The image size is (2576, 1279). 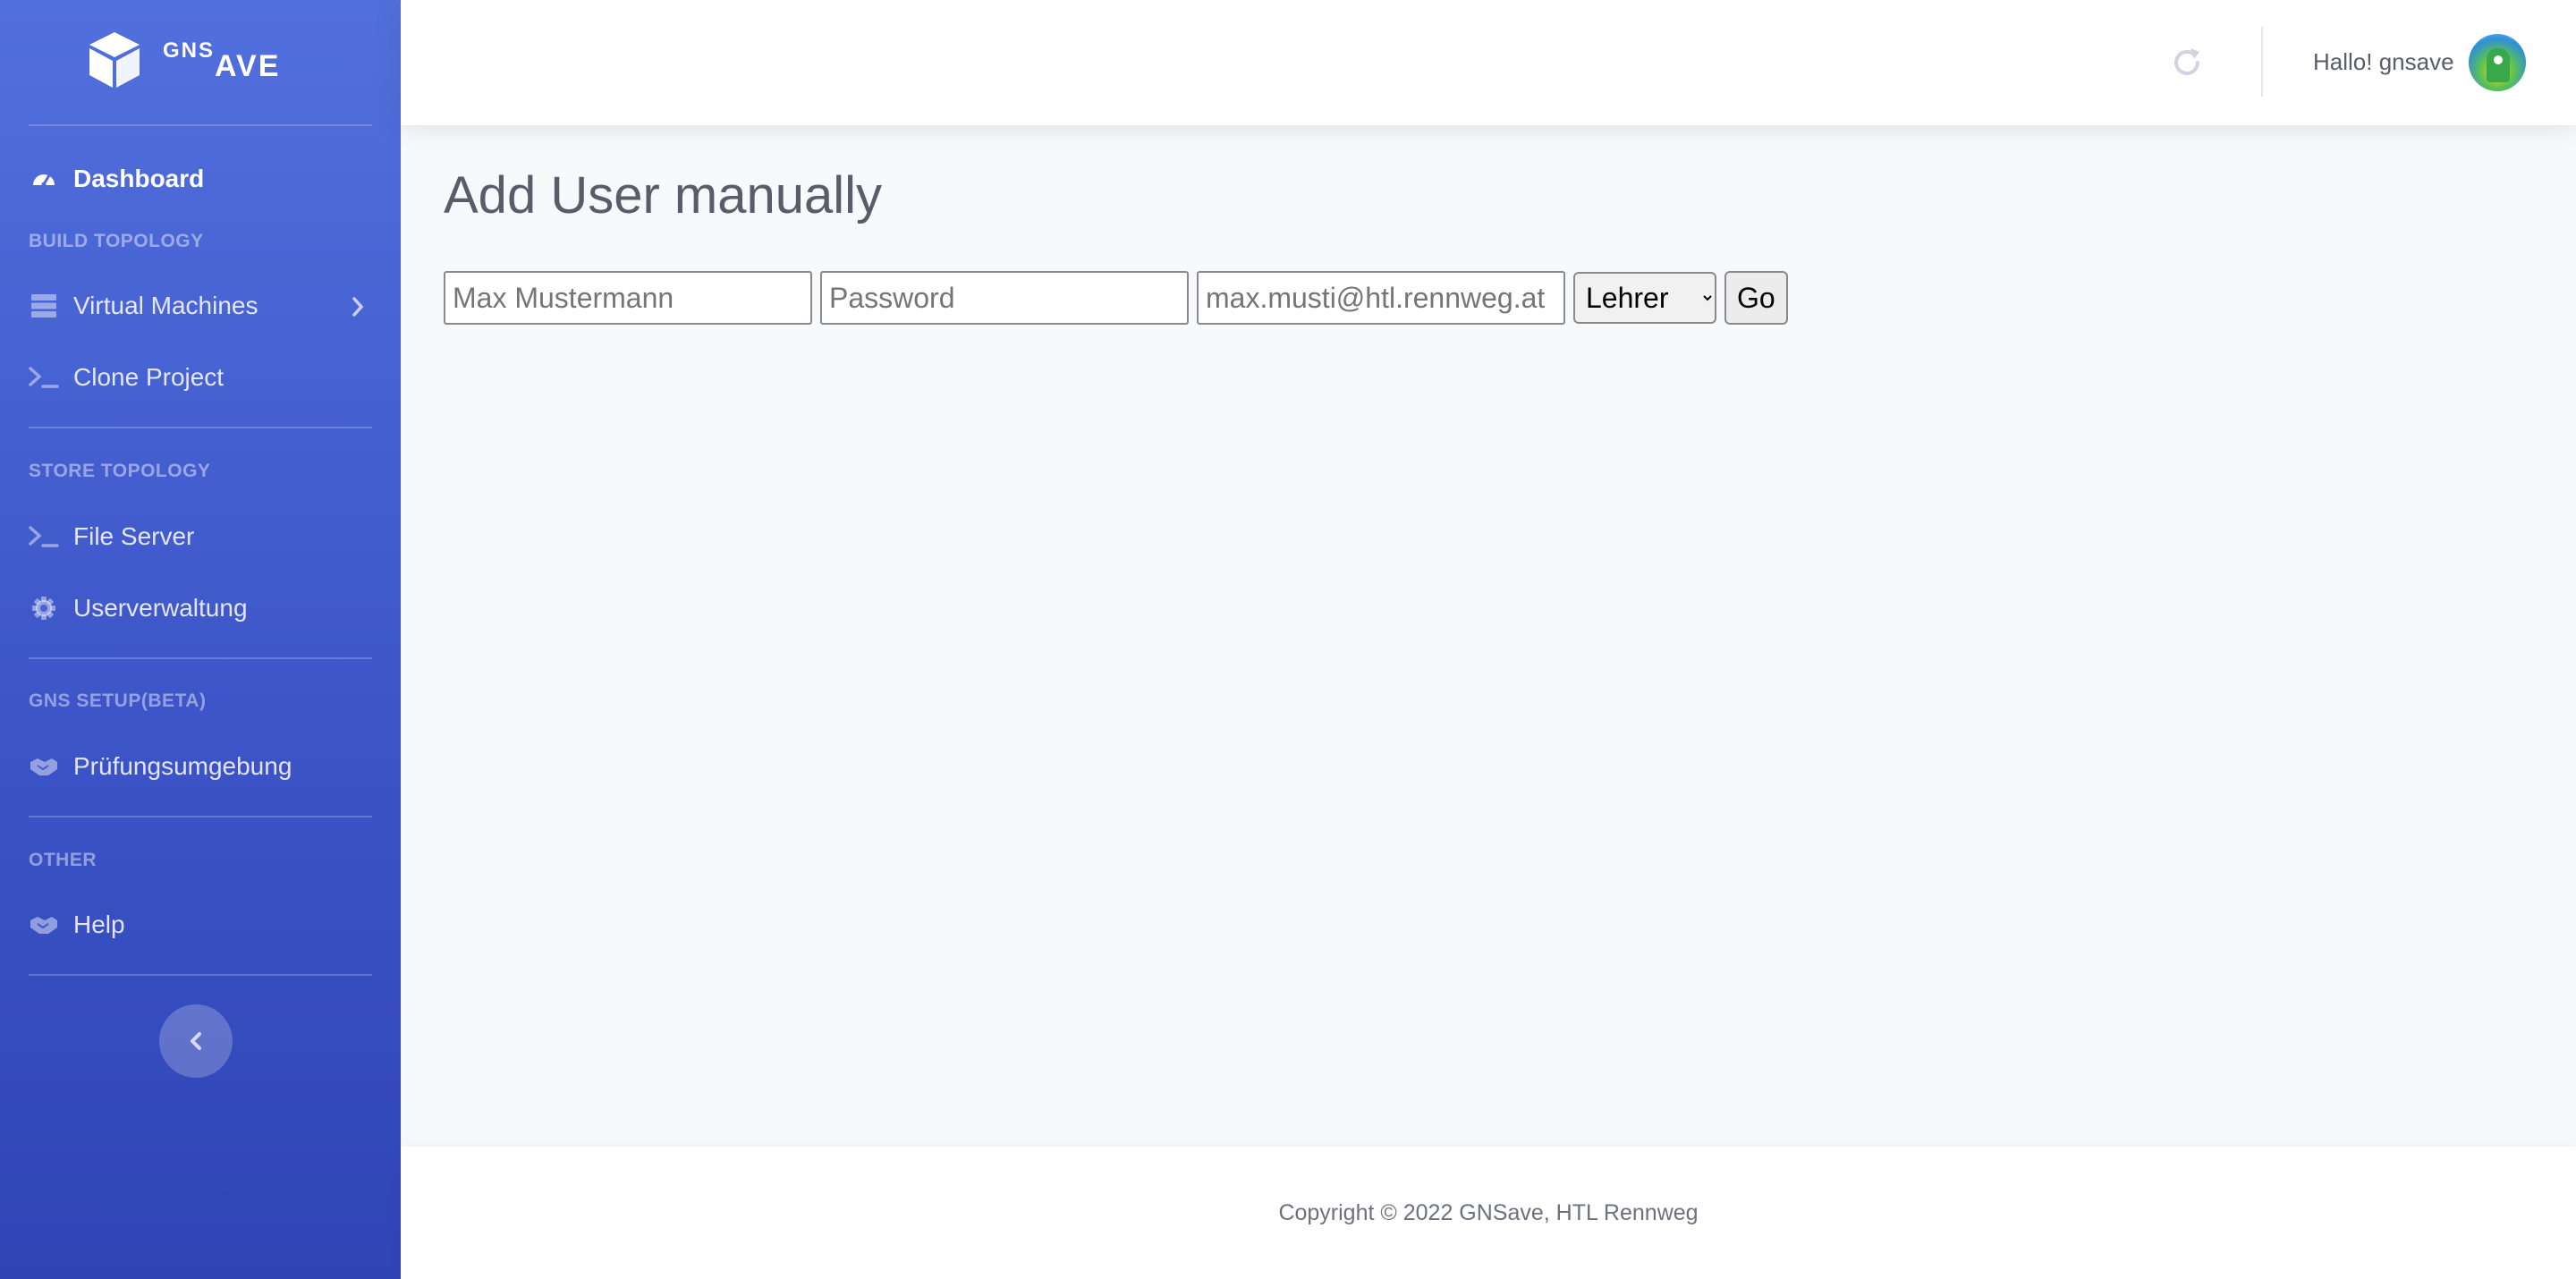 I want to click on footer: Copyright © 2022 GNSave, HTL Rennweg, so click(x=1488, y=1213).